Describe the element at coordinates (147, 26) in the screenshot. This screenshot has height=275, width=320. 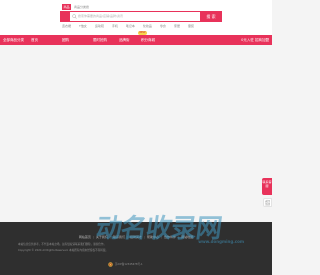
I see `hot-word-link: 化妆品` at that location.